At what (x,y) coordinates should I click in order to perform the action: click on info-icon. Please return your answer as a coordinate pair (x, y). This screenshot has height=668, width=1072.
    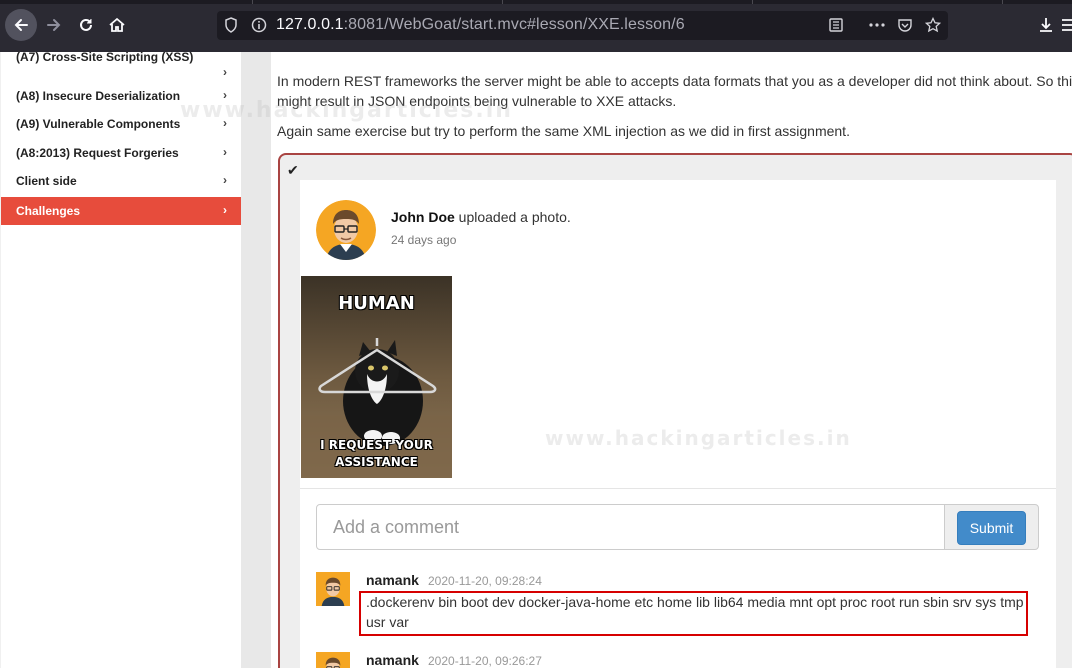
    Looking at the image, I should click on (259, 25).